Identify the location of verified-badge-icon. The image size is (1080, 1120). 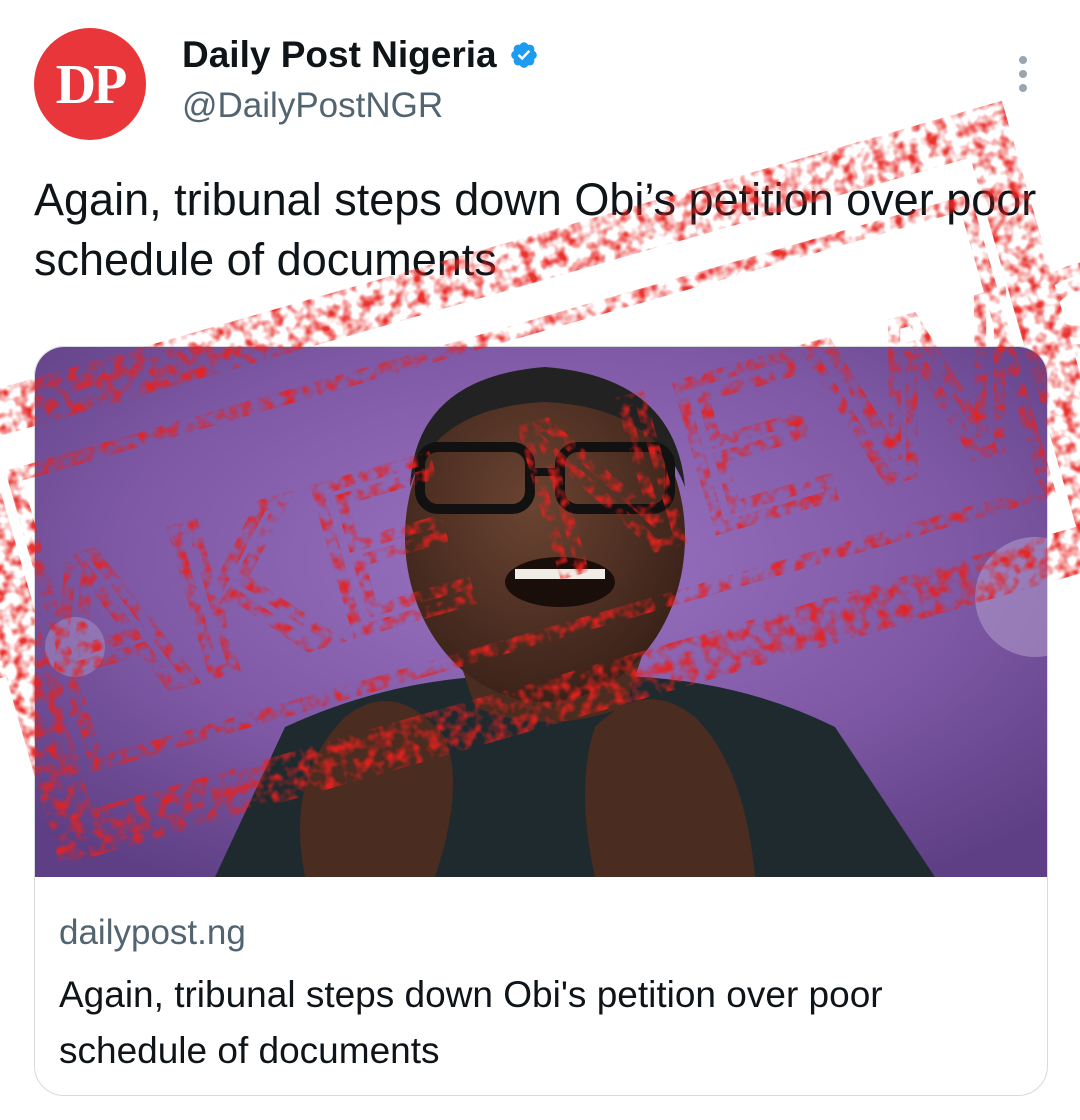
(523, 55).